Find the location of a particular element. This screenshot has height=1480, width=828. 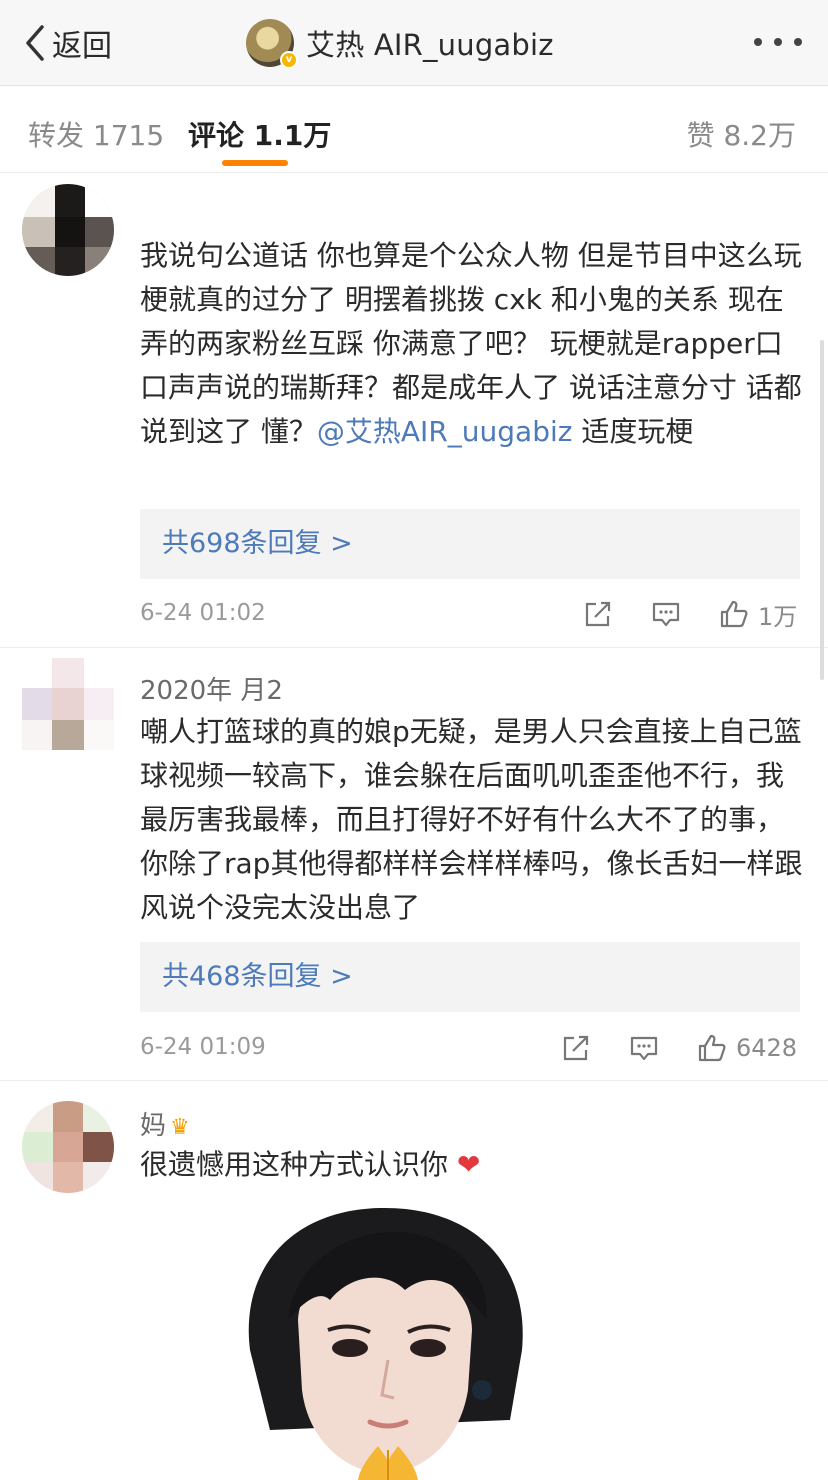

post-author: v 艾热 AIR_uugabiz is located at coordinates (400, 43).